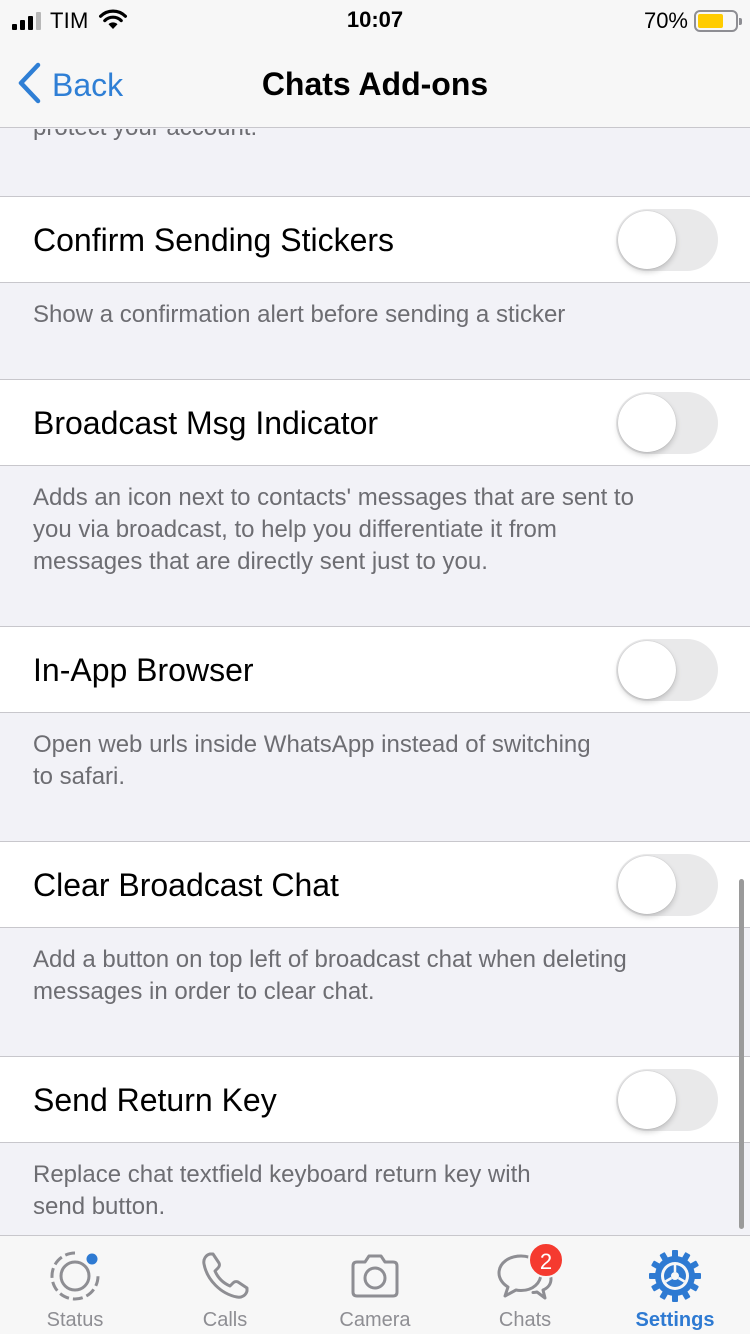 The image size is (750, 1334). What do you see at coordinates (155, 1100) in the screenshot?
I see `setting-label: Send Return Key` at bounding box center [155, 1100].